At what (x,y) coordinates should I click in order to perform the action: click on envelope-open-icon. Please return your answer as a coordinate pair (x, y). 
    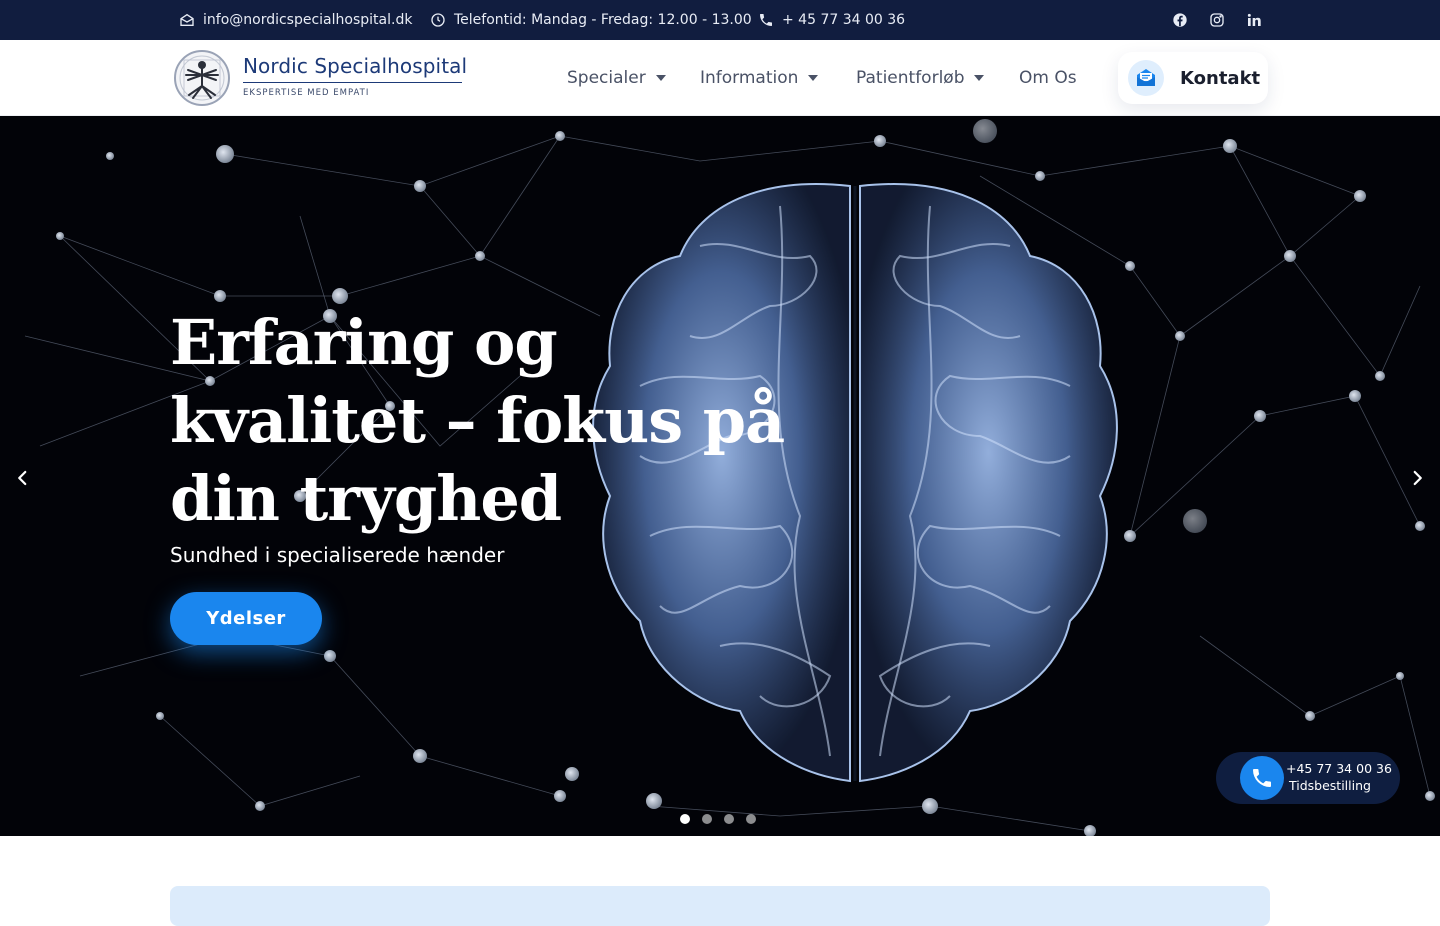
    Looking at the image, I should click on (187, 19).